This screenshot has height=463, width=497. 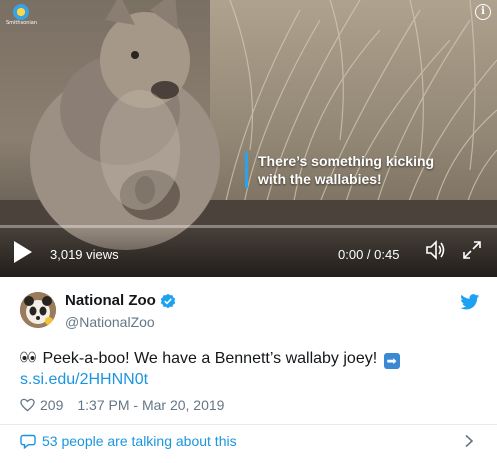 I want to click on view-count: 3,019 views, so click(x=84, y=254).